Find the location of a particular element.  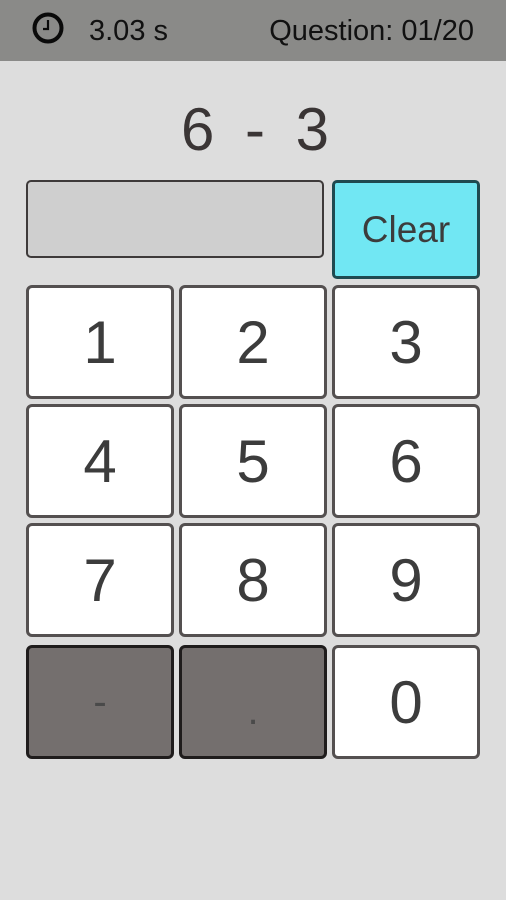

key-3: 3 is located at coordinates (406, 342).